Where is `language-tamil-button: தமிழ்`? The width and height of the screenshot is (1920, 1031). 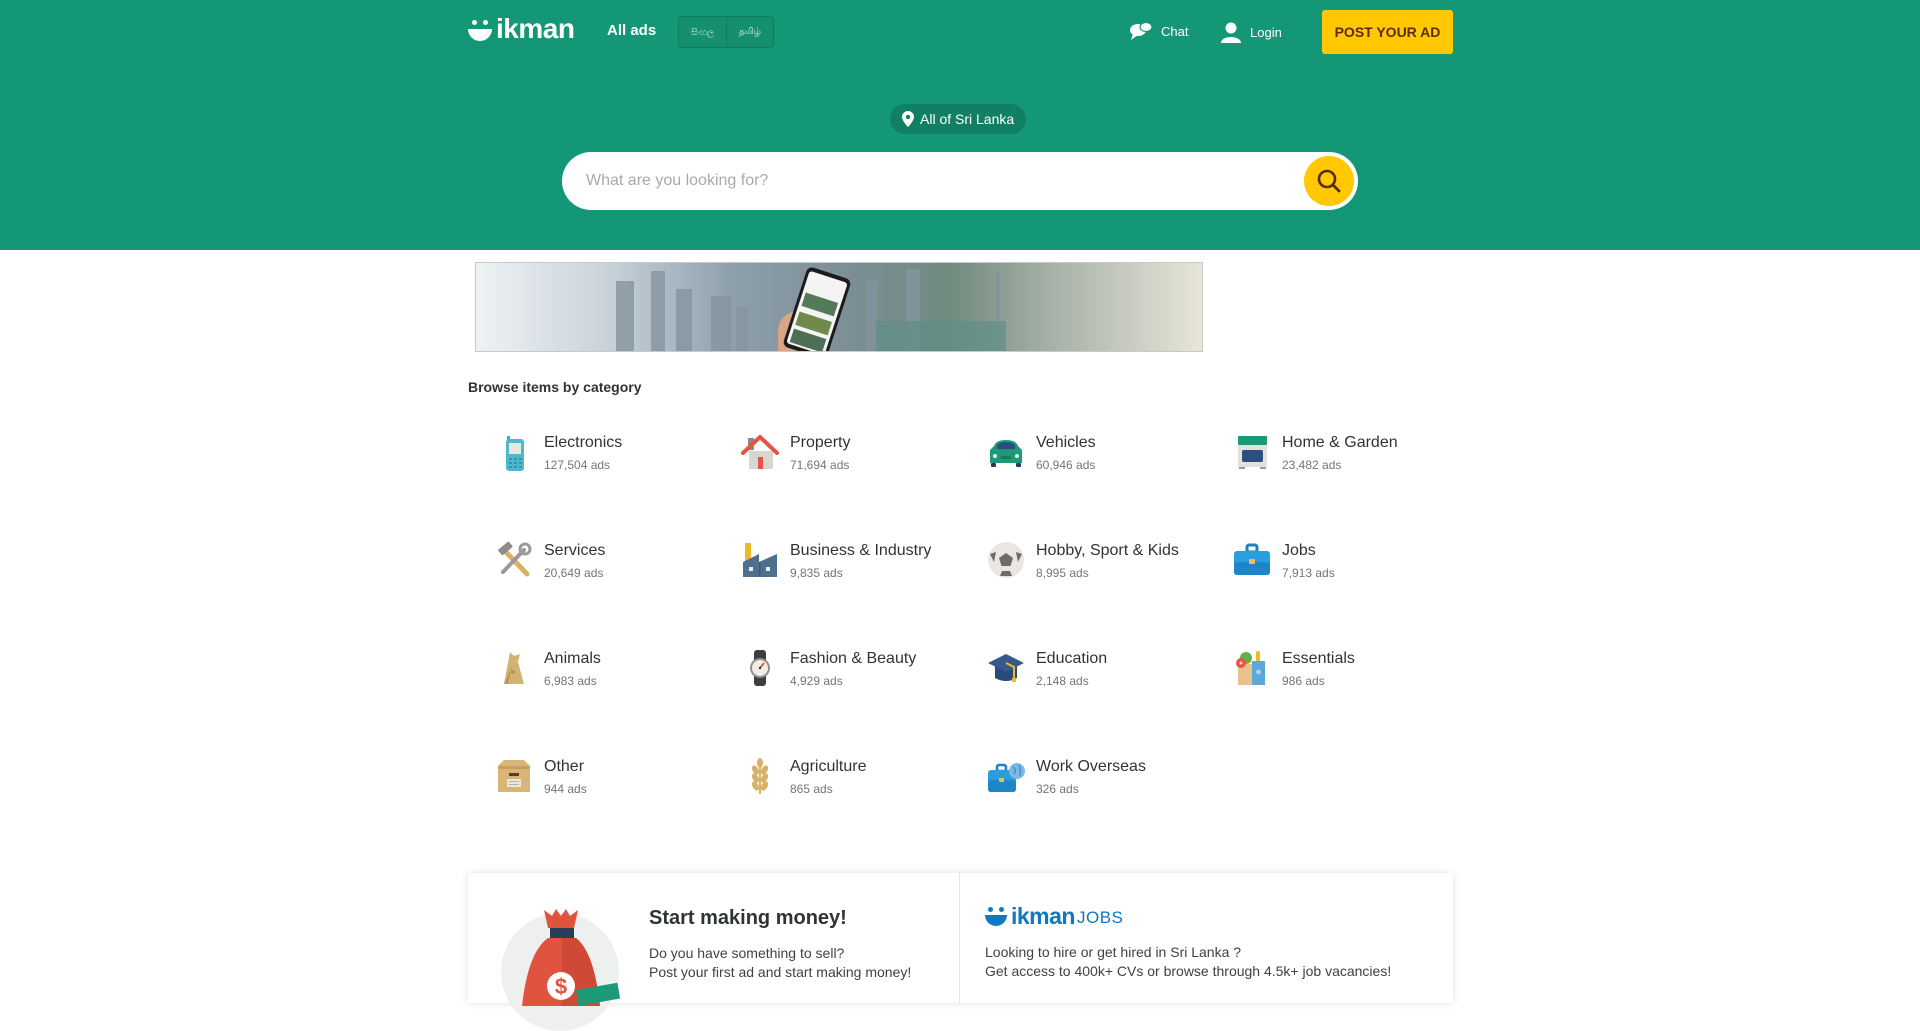
language-tamil-button: தமிழ் is located at coordinates (749, 32).